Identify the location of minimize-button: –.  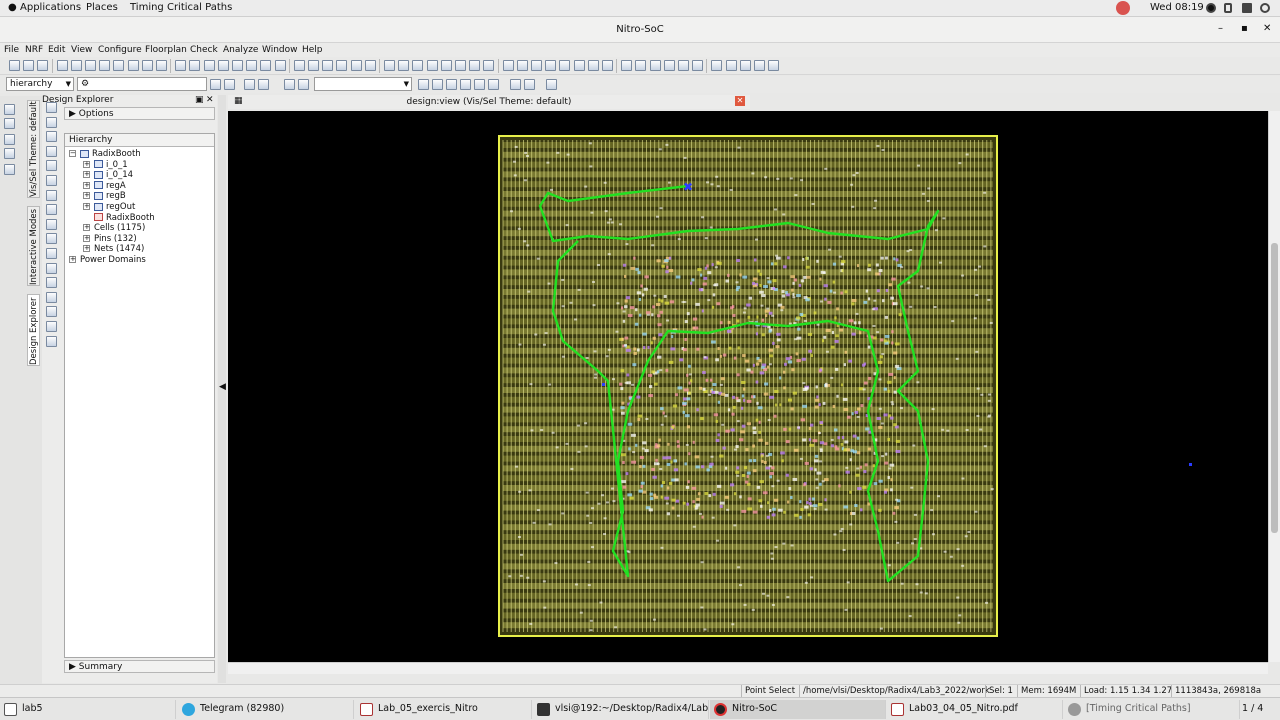
(1220, 28).